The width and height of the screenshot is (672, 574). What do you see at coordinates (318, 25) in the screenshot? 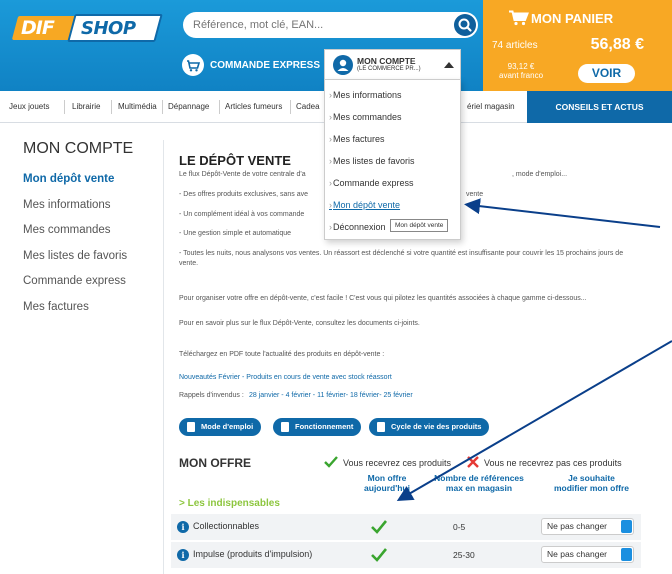
I see `search-input` at bounding box center [318, 25].